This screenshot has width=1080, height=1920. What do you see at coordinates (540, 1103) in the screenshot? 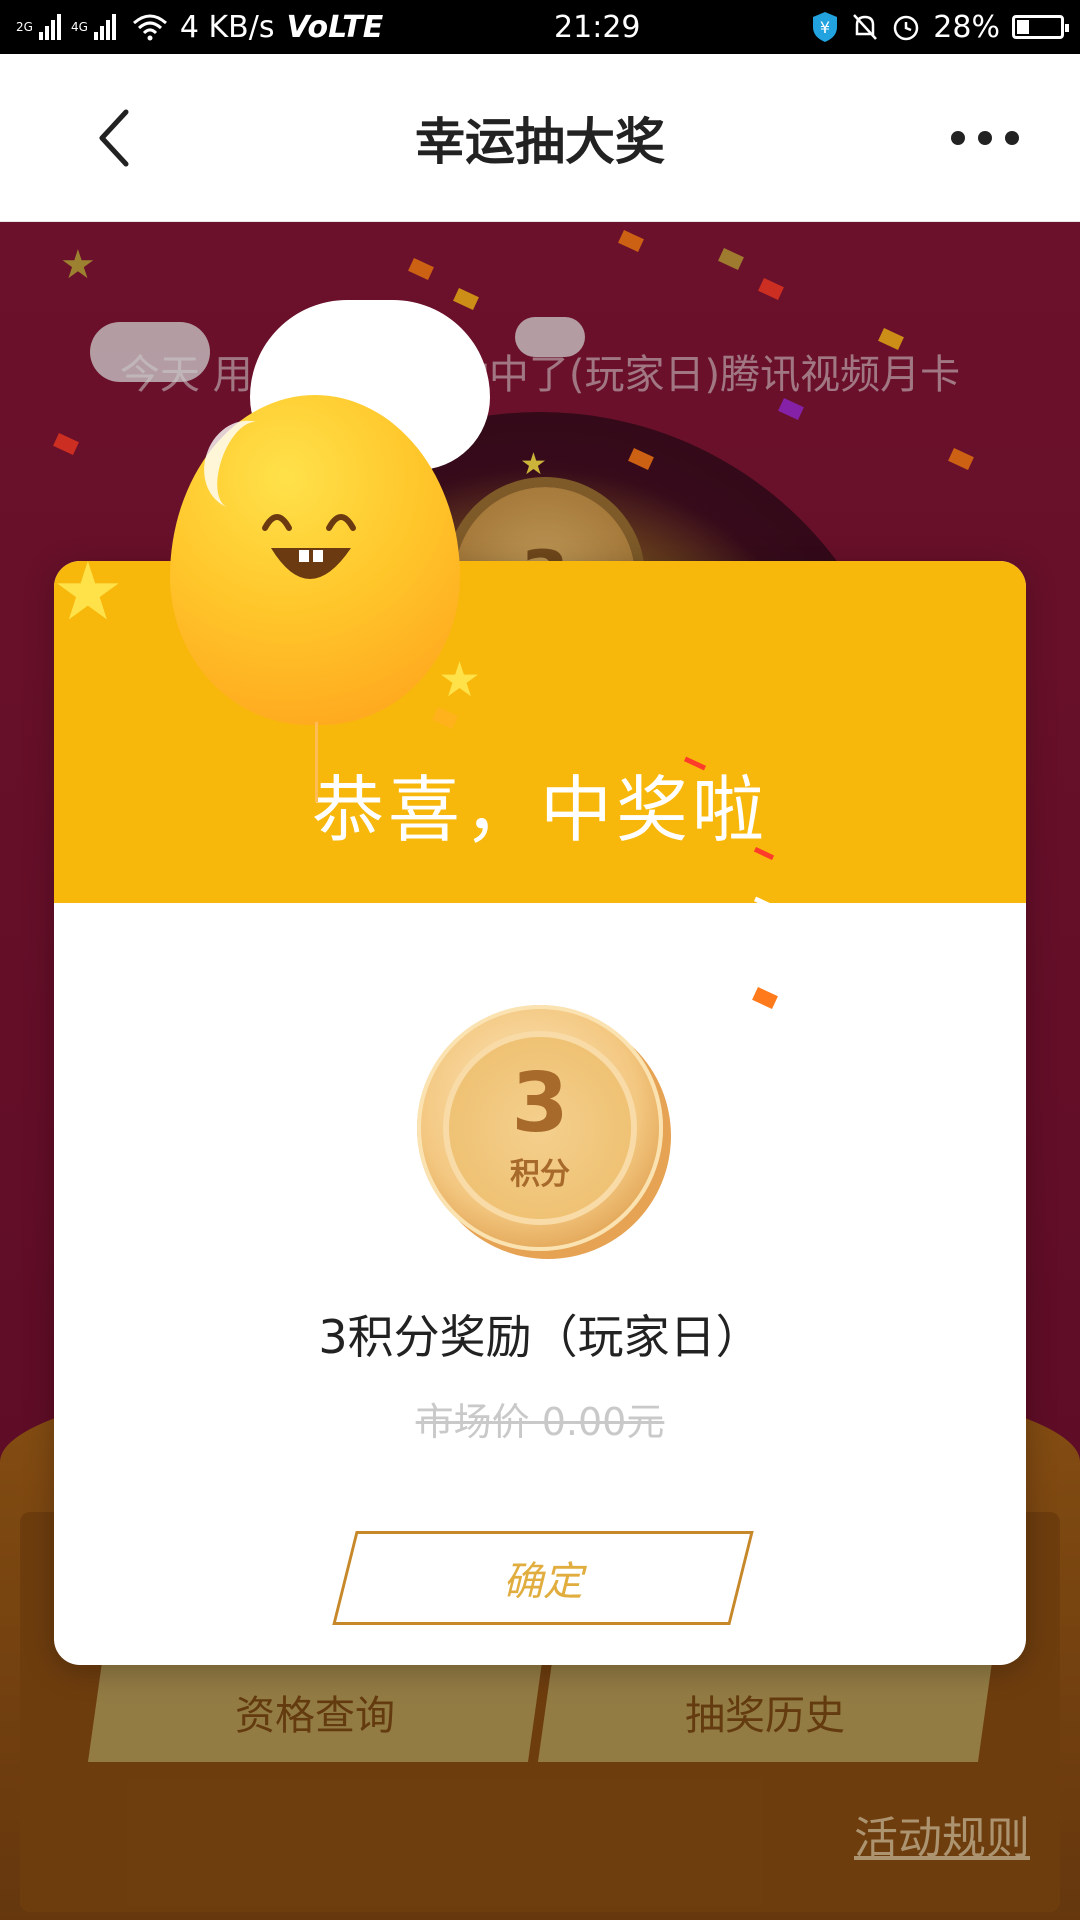
I see `coin-value: 3` at bounding box center [540, 1103].